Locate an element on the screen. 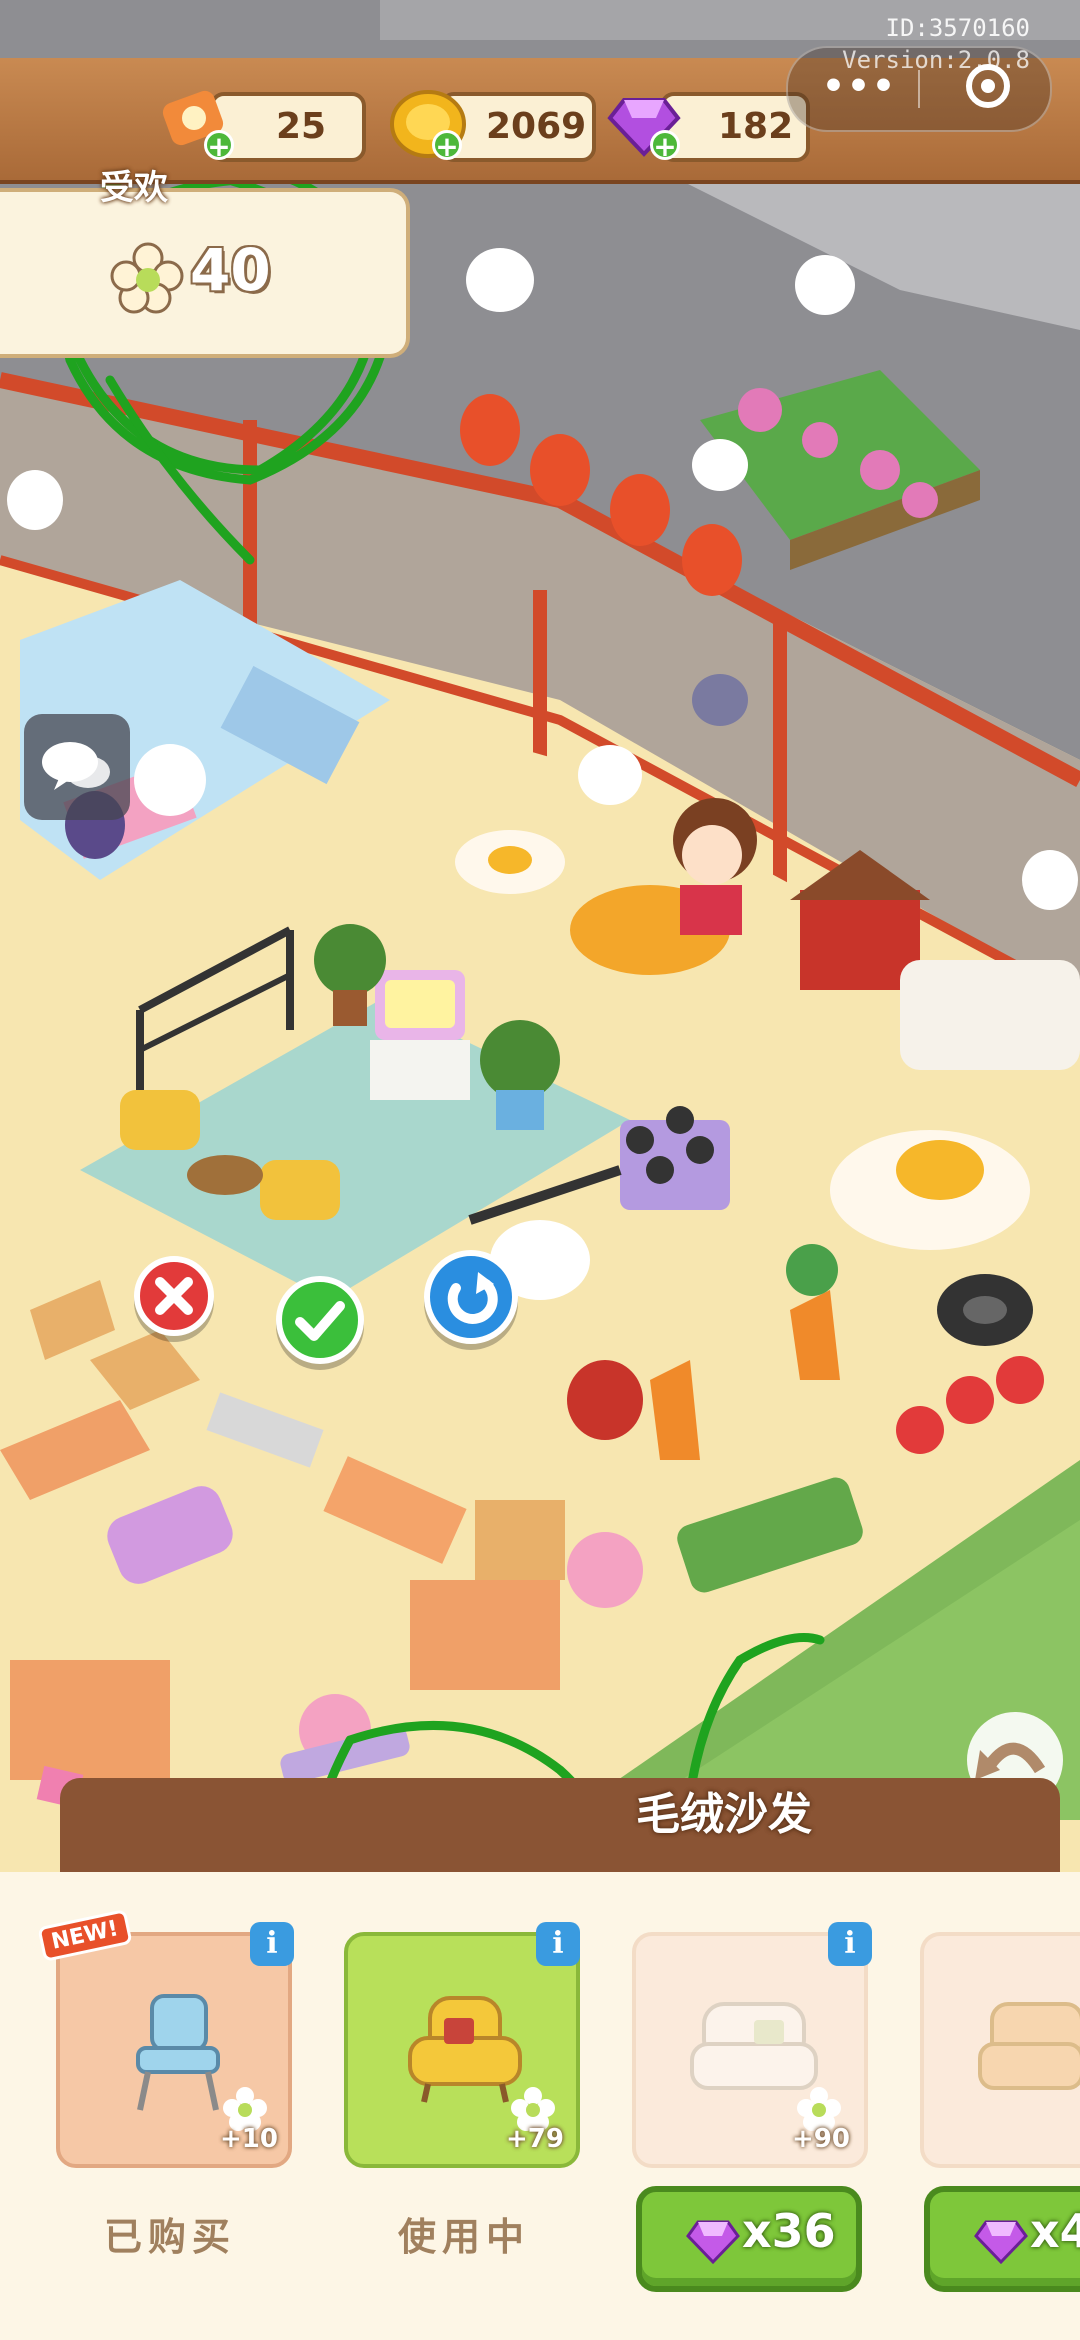 The width and height of the screenshot is (1080, 2340). cancel-placement-button is located at coordinates (174, 1296).